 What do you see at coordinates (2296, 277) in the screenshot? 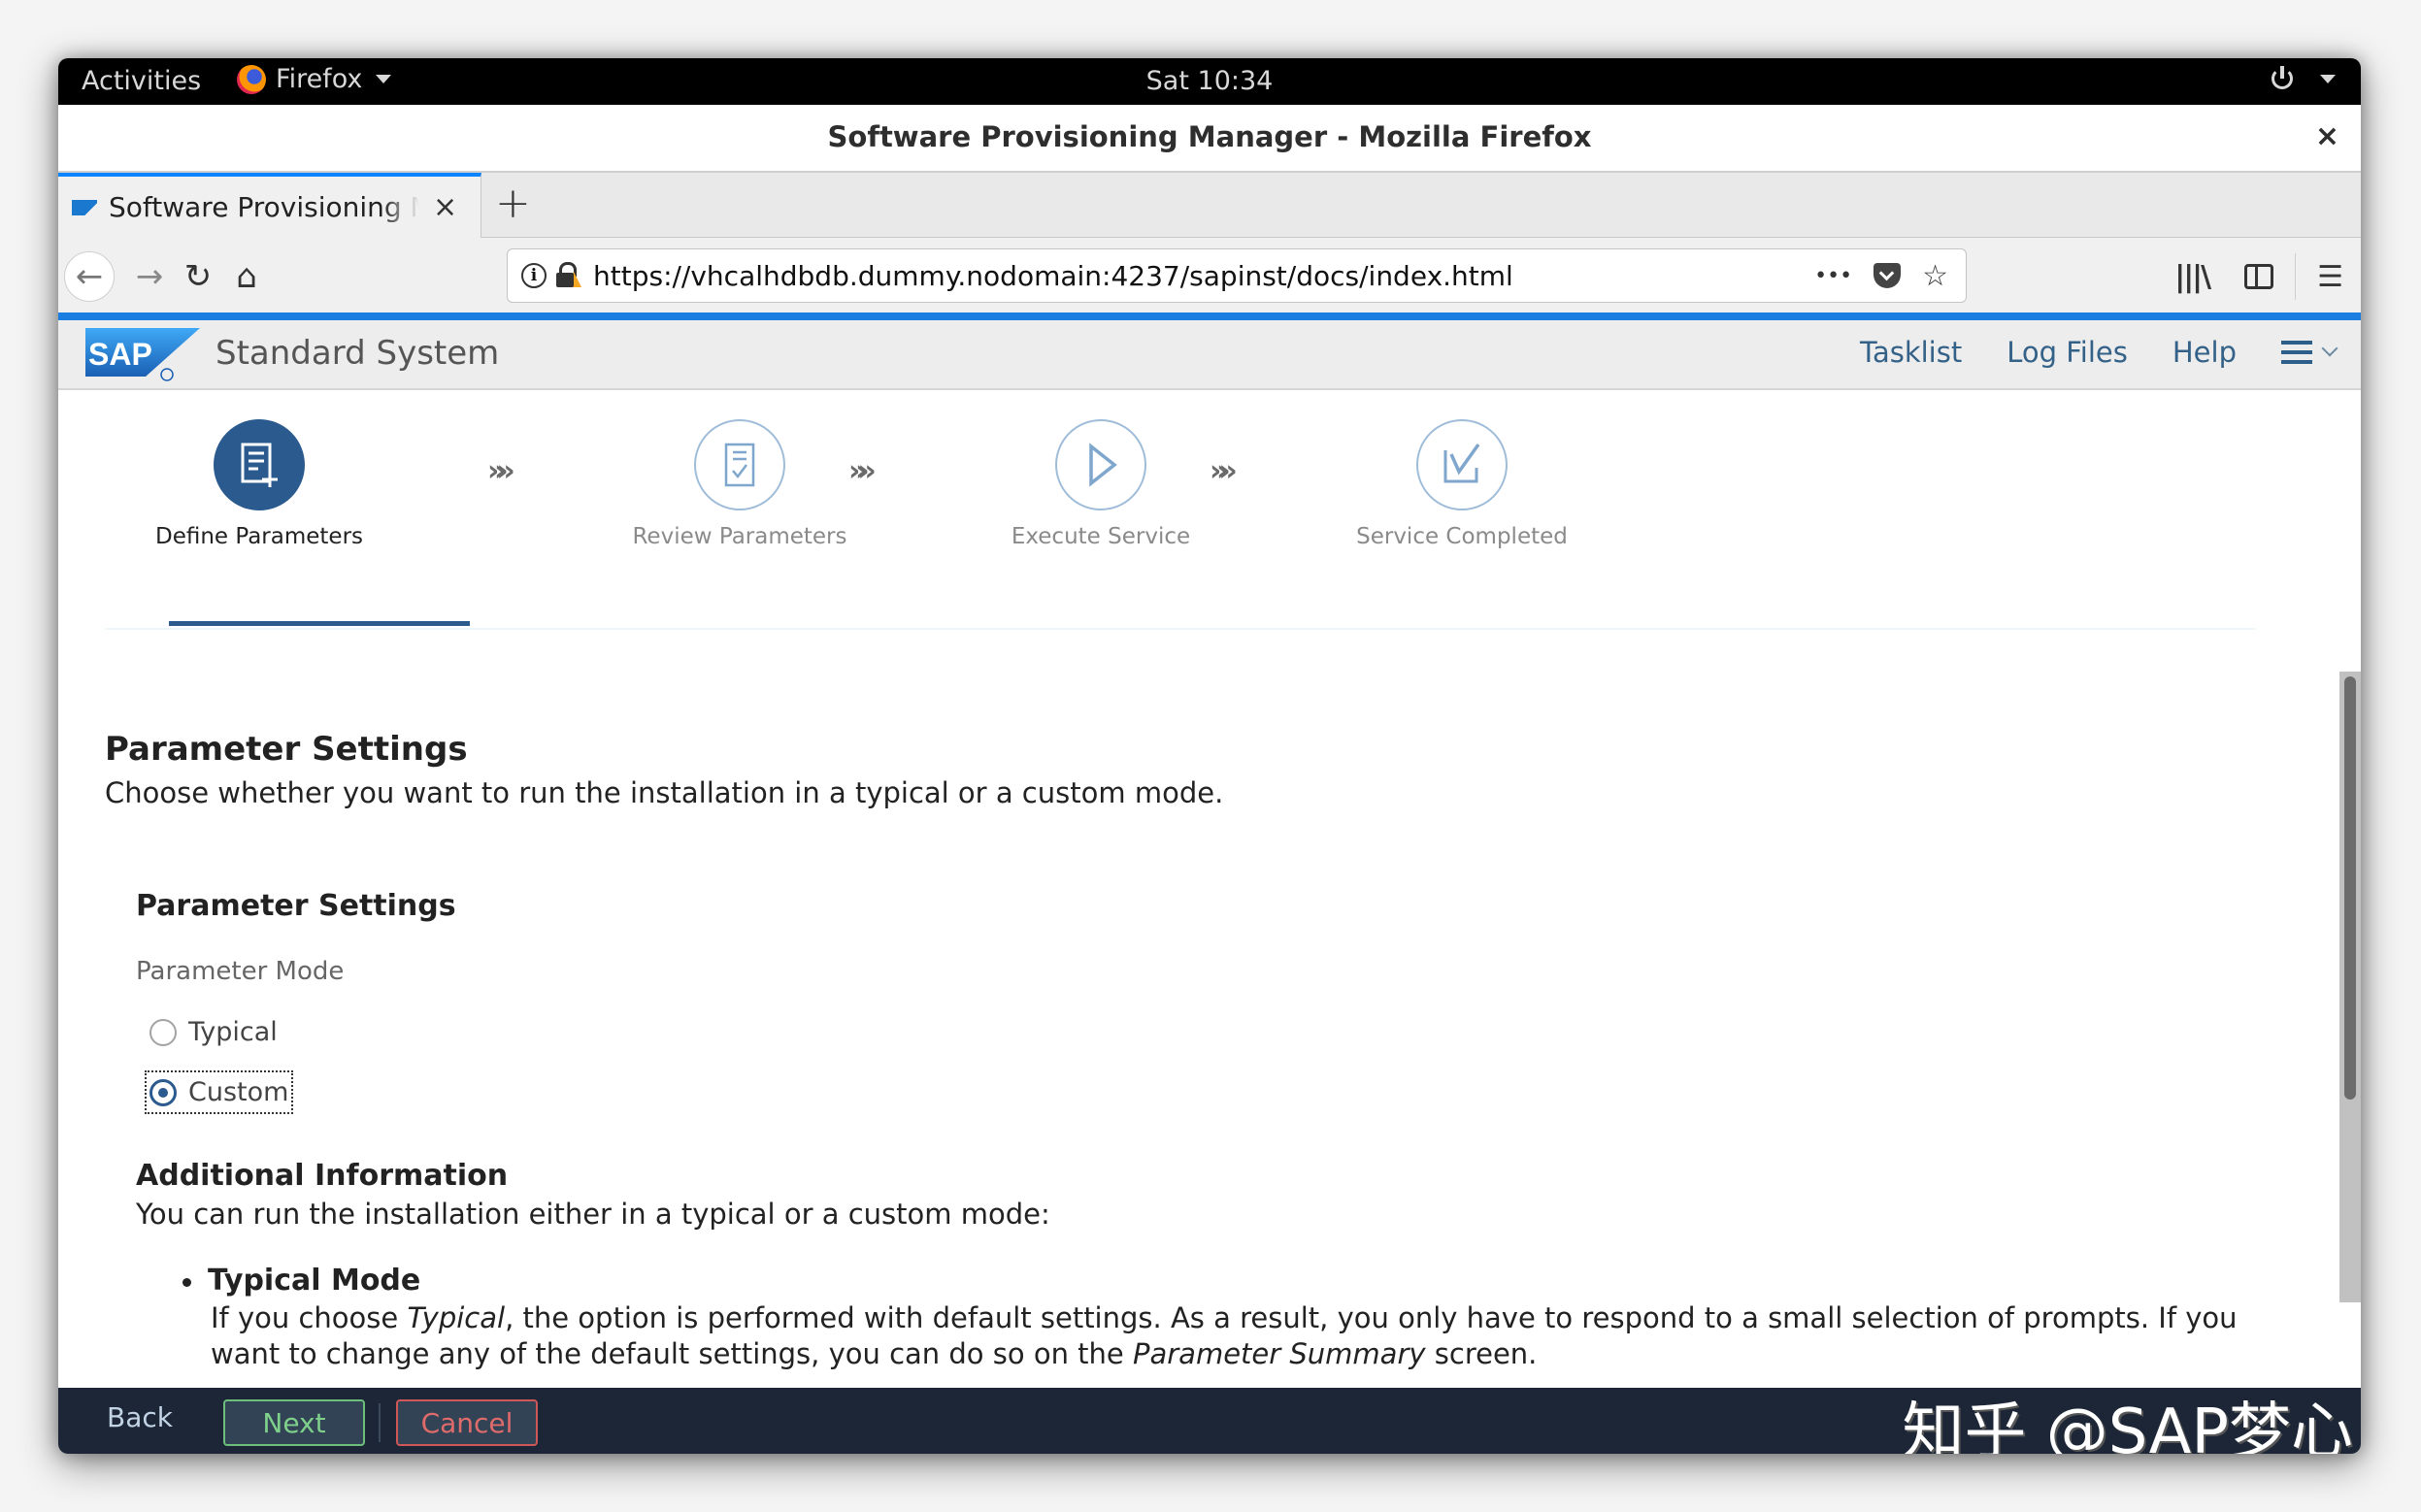
I see `toolbar-divider` at bounding box center [2296, 277].